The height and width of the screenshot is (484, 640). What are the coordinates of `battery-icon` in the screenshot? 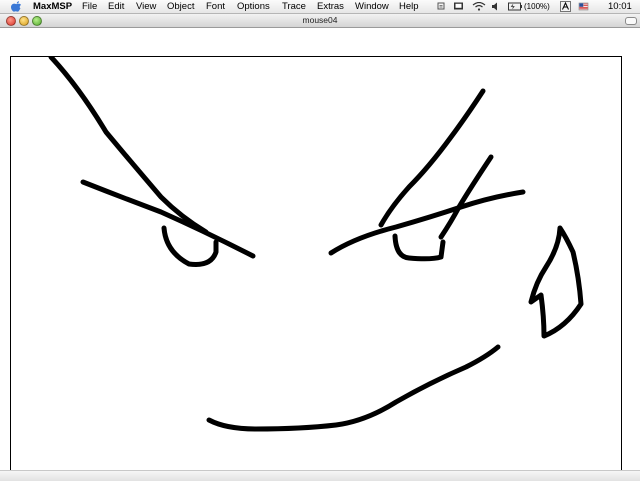 It's located at (515, 6).